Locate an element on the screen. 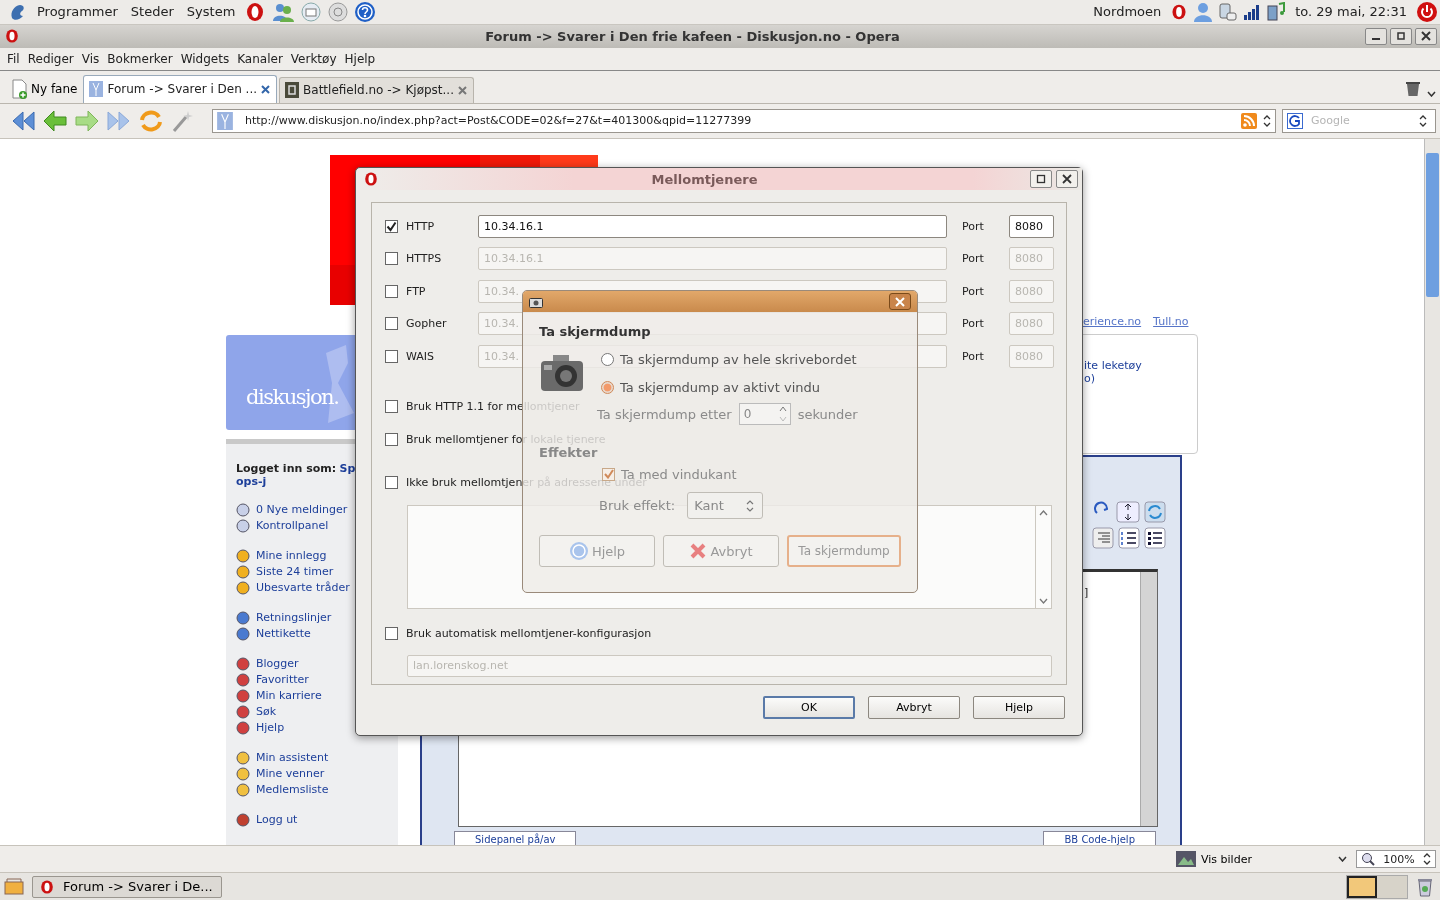 Image resolution: width=1440 pixels, height=900 pixels. sidebar-link: Ubesvarte tråder is located at coordinates (303, 588).